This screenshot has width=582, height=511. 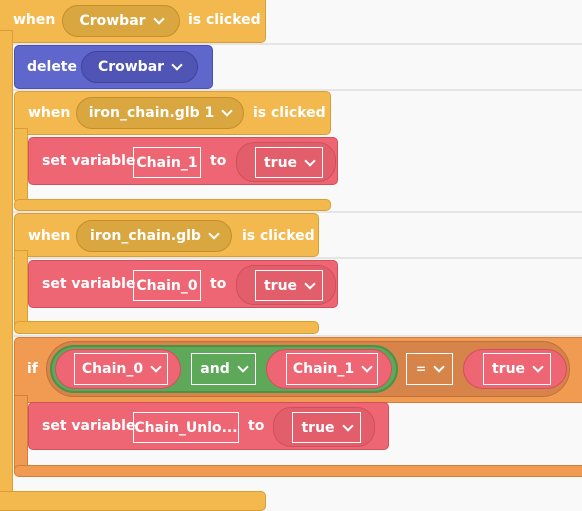 I want to click on compare-value-dropdown: true, so click(x=517, y=369).